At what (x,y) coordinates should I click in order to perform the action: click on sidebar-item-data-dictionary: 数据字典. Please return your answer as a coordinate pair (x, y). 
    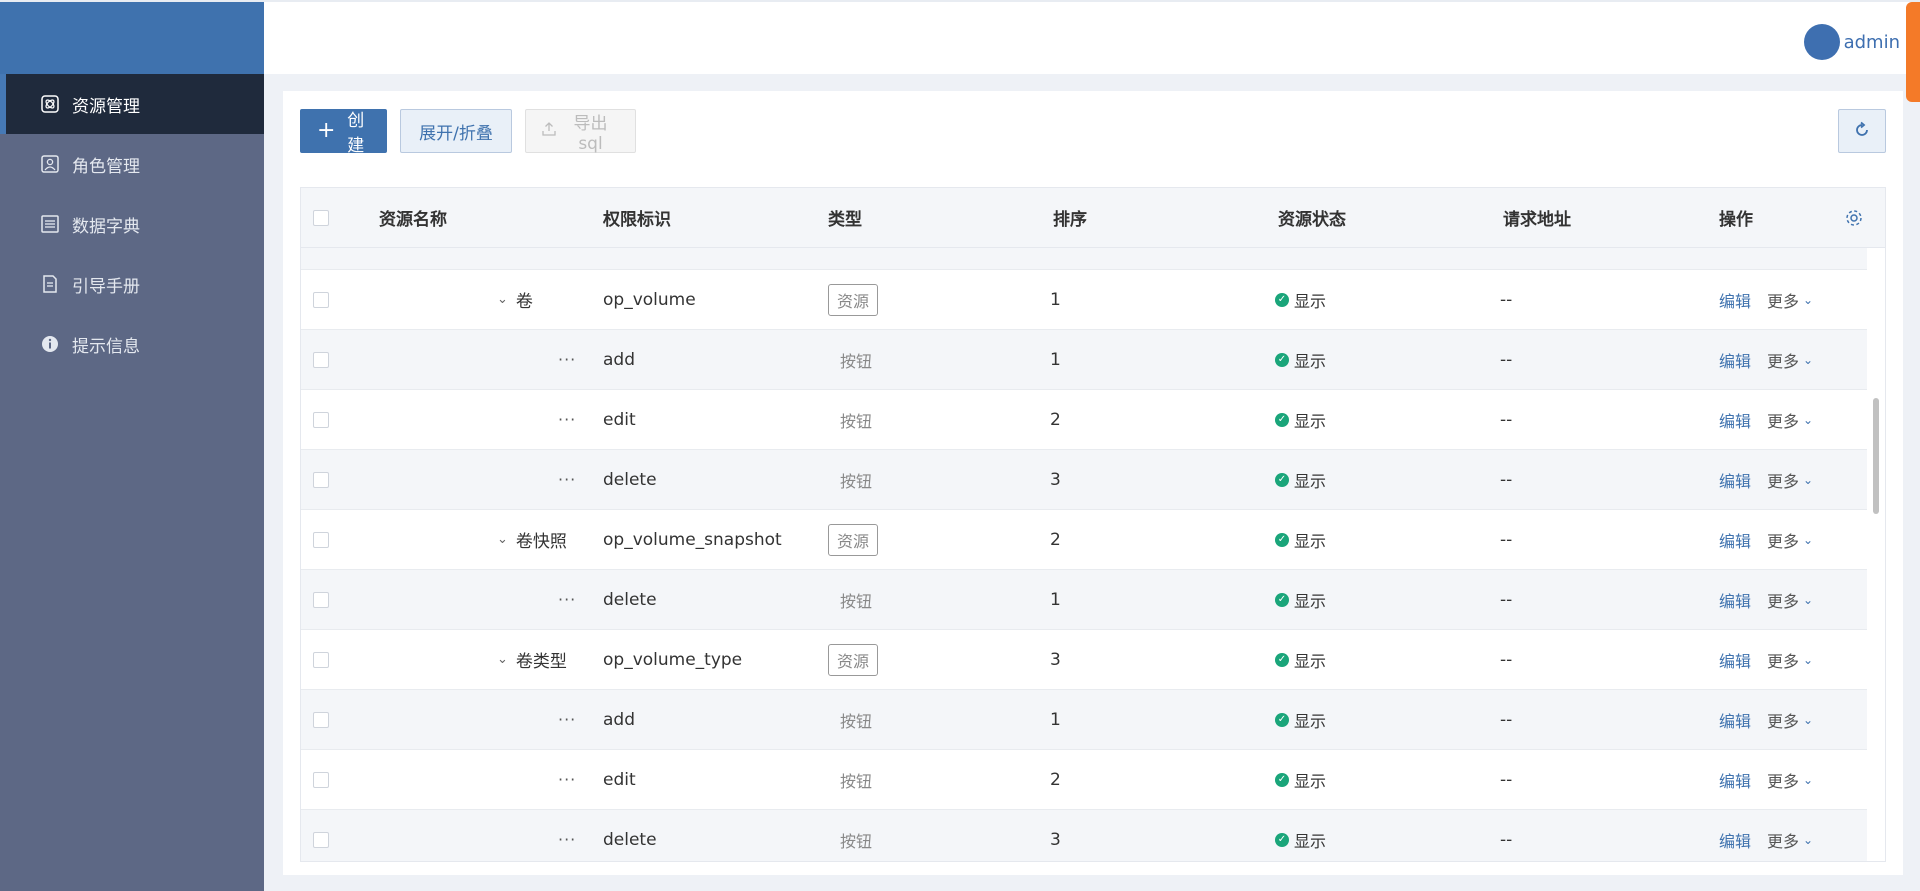
    Looking at the image, I should click on (132, 224).